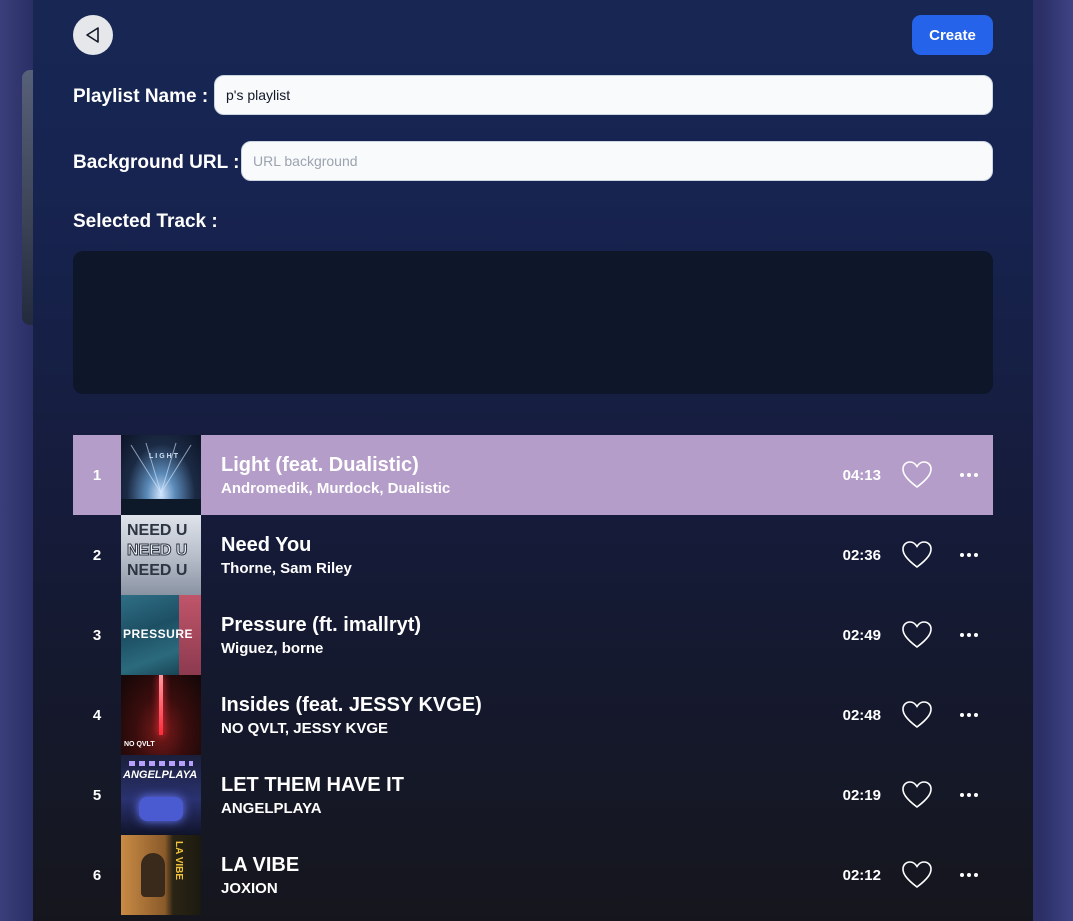 The height and width of the screenshot is (921, 1073). Describe the element at coordinates (861, 475) in the screenshot. I see `track-duration: 04:13` at that location.